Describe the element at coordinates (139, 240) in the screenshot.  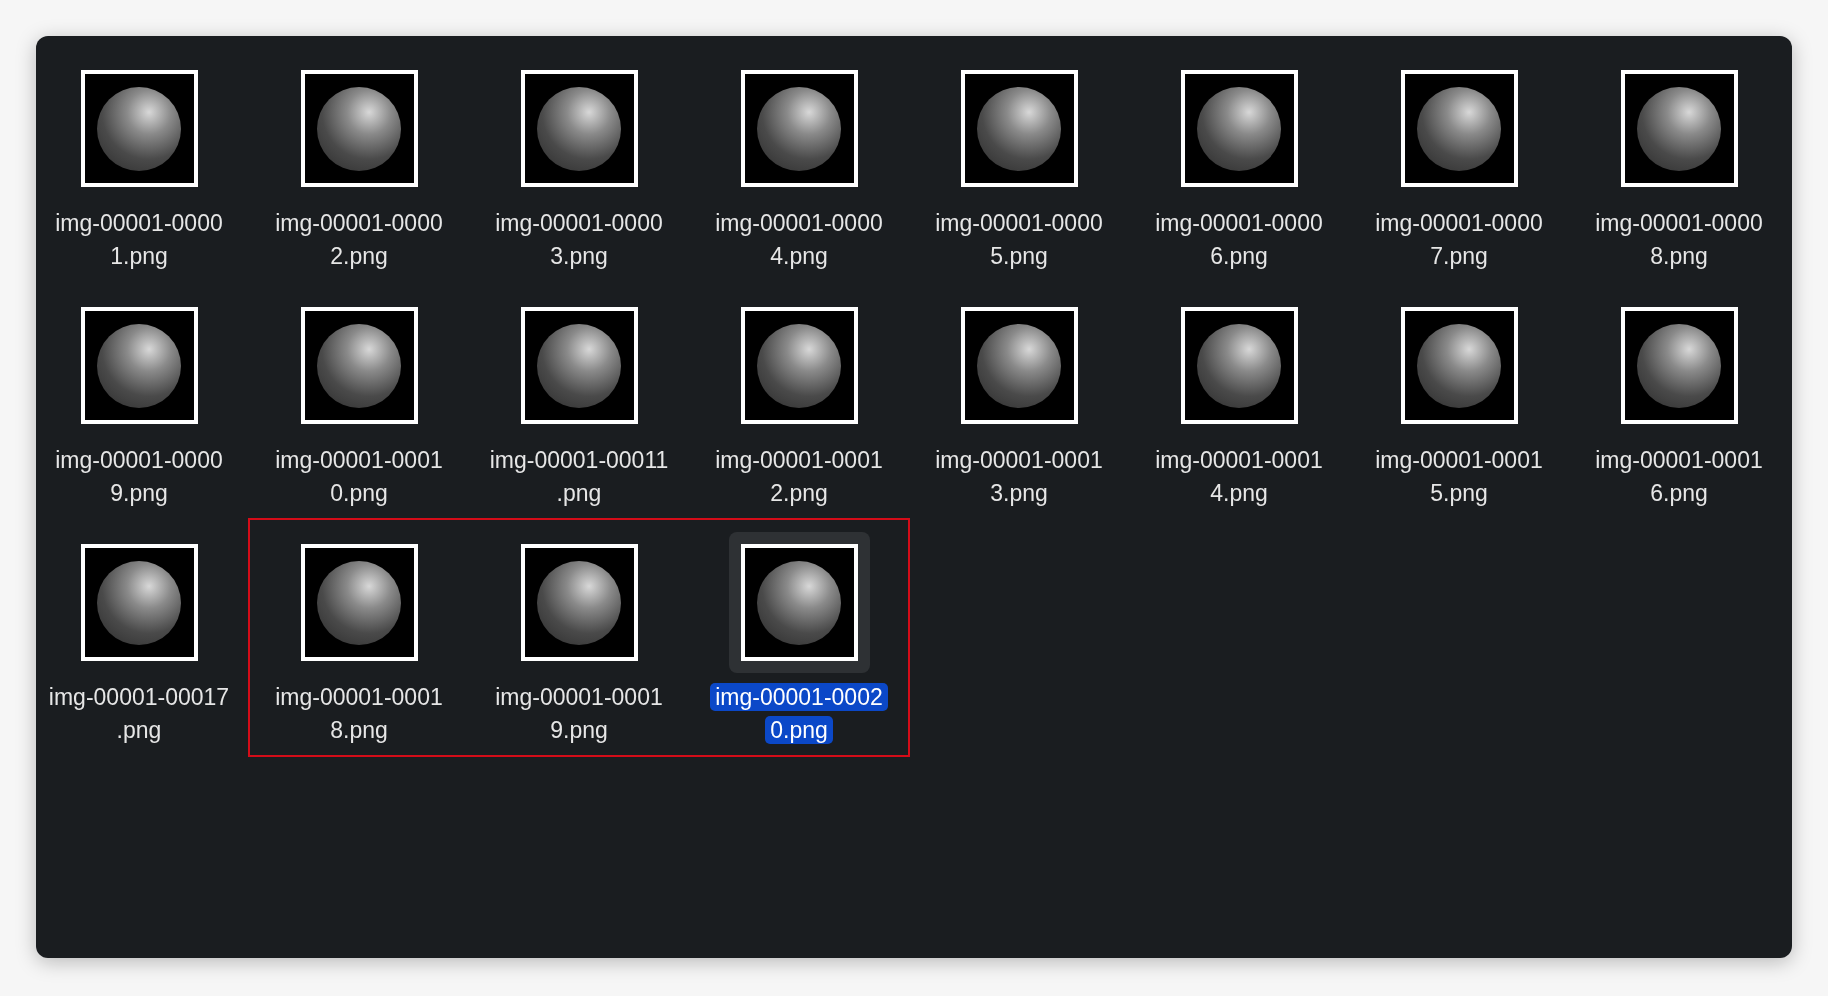
I see `file-name: img-00001-0000 1.png` at that location.